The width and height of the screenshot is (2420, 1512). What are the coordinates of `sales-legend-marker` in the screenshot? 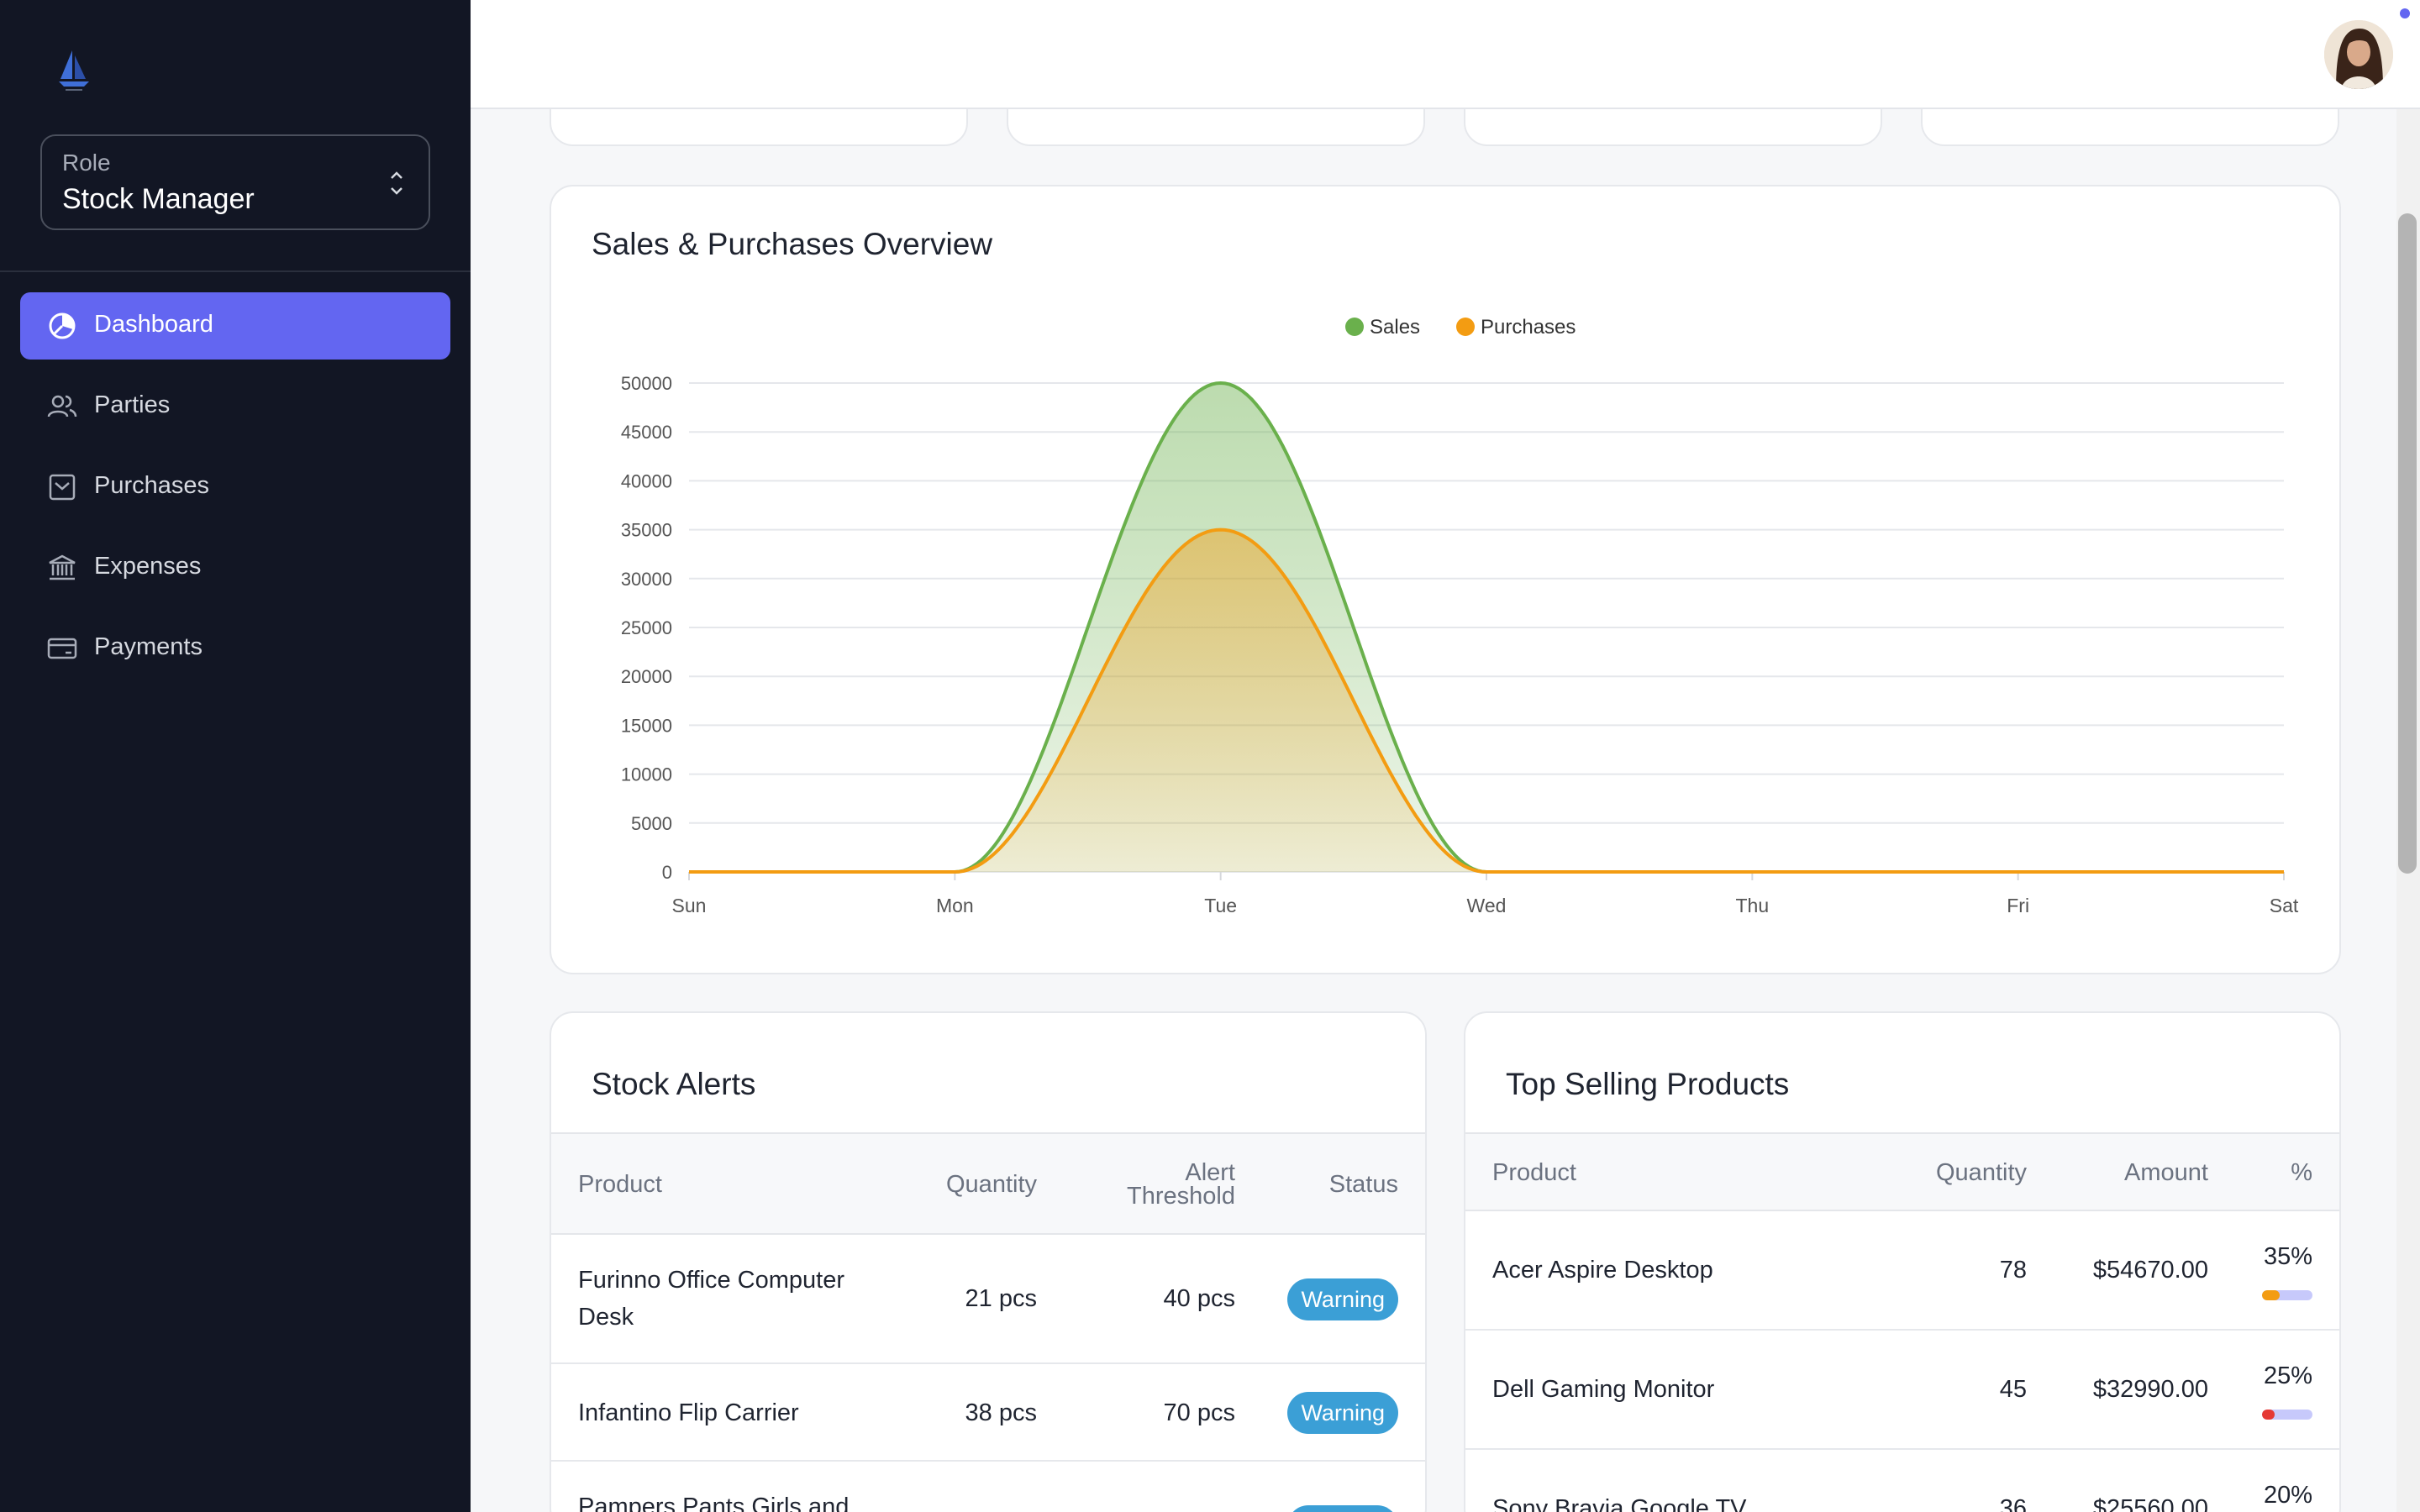 It's located at (1354, 327).